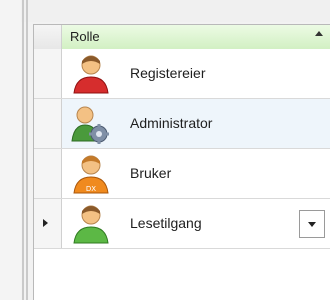 This screenshot has height=300, width=330. Describe the element at coordinates (171, 123) in the screenshot. I see `row-label: Administrator` at that location.